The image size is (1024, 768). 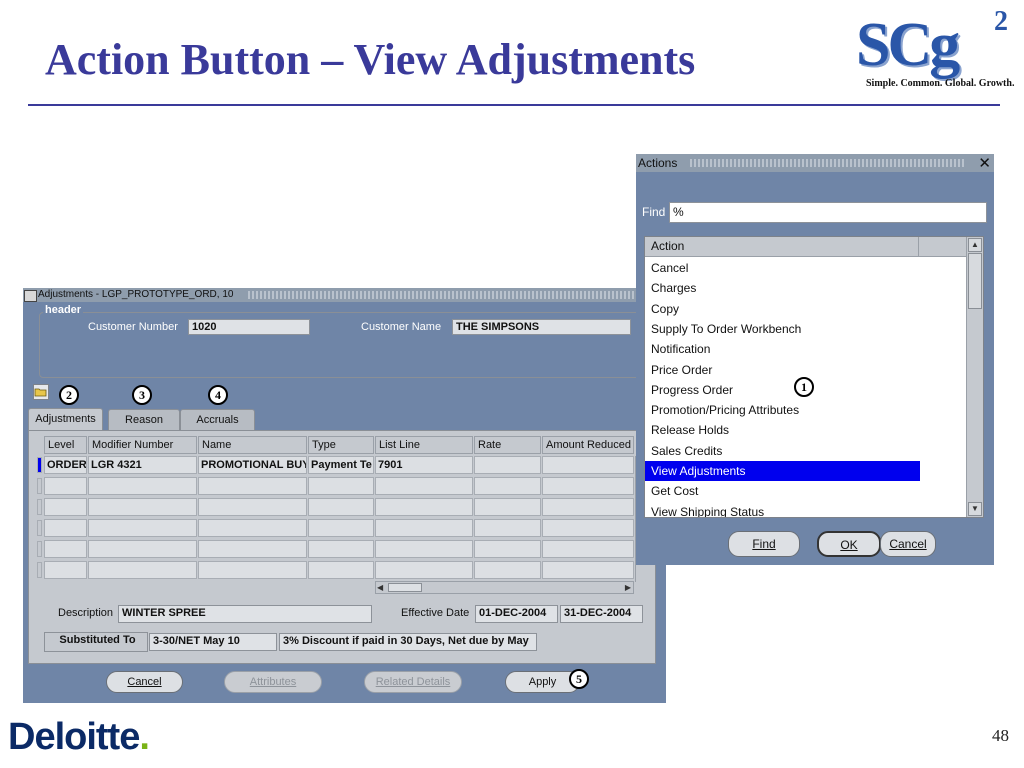 I want to click on folder-open-icon, so click(x=41, y=392).